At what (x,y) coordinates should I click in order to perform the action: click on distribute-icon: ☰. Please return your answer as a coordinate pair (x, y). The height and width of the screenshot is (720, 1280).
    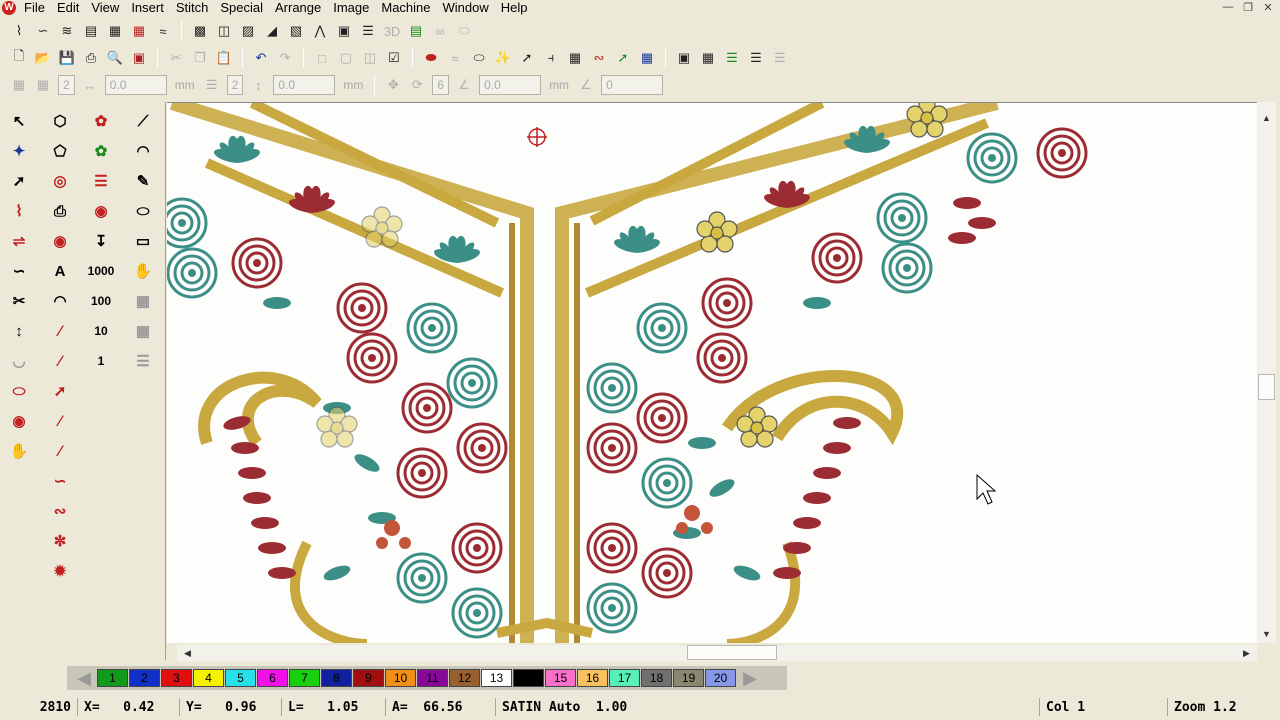
    Looking at the image, I should click on (780, 58).